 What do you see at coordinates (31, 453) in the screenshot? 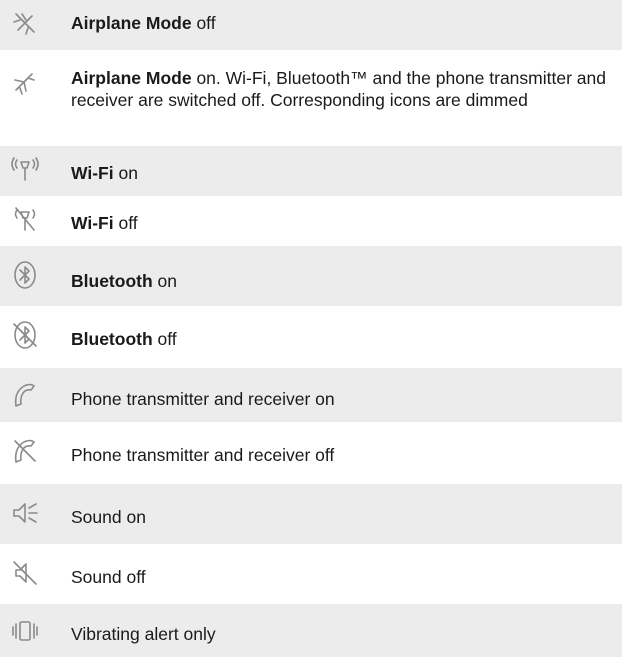
I see `phone-off-icon` at bounding box center [31, 453].